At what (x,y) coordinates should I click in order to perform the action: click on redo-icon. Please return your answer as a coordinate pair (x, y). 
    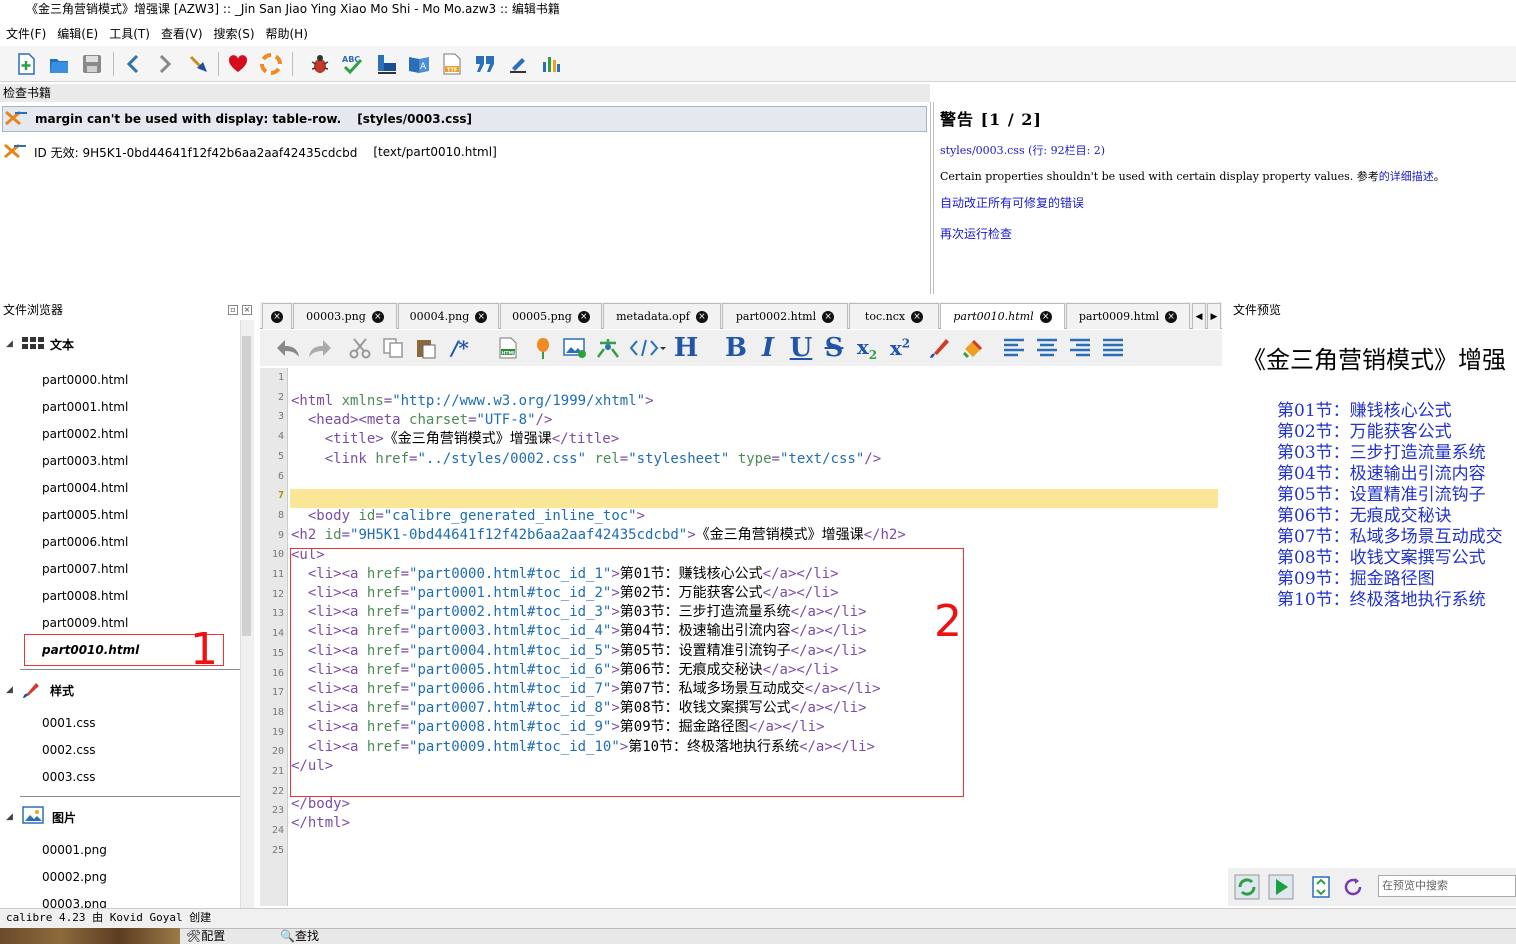
    Looking at the image, I should click on (320, 348).